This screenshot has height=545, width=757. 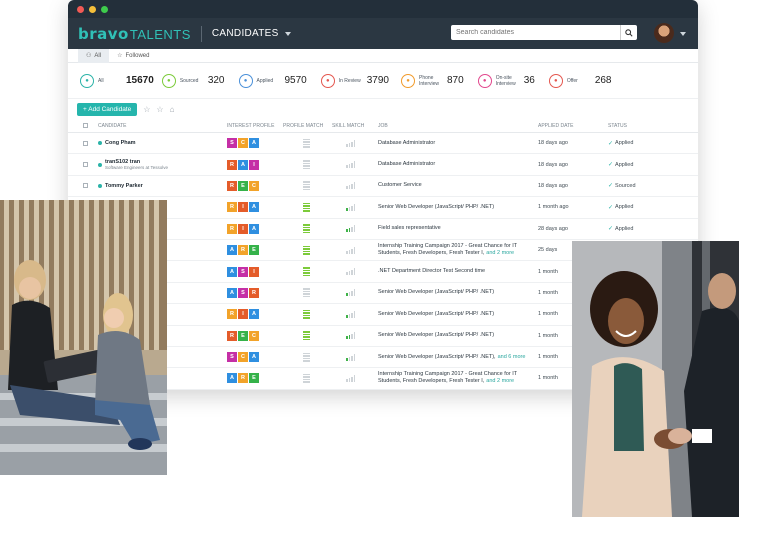 What do you see at coordinates (251, 33) in the screenshot?
I see `module-switcher: CANDIDATES` at bounding box center [251, 33].